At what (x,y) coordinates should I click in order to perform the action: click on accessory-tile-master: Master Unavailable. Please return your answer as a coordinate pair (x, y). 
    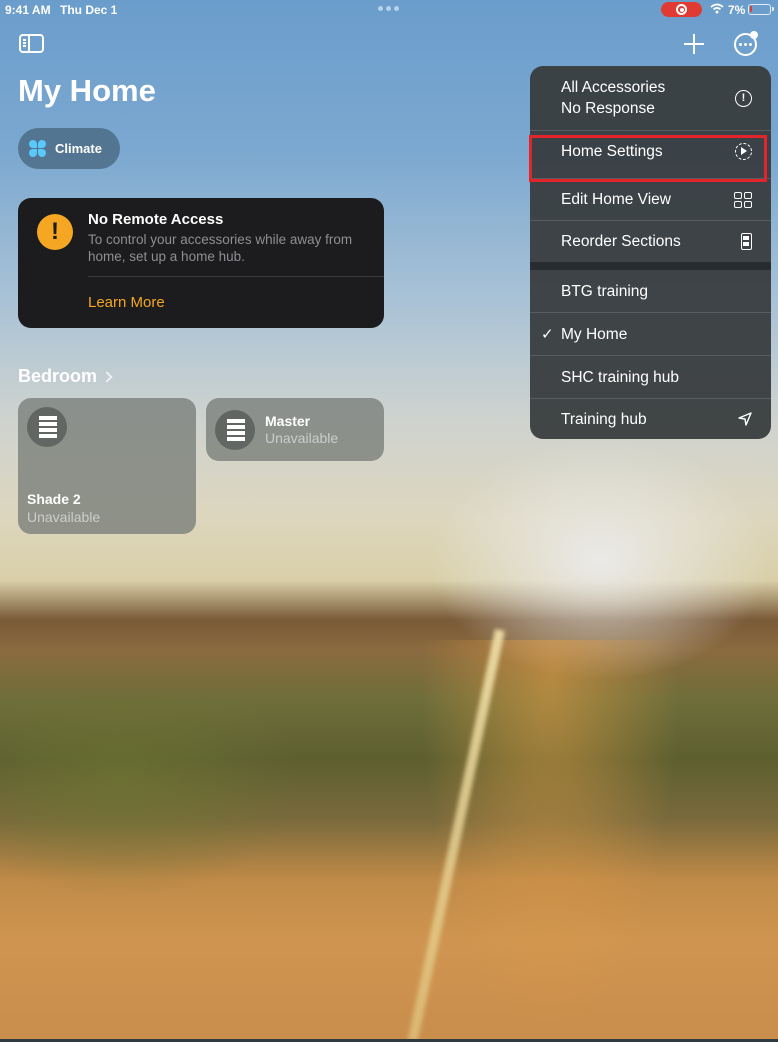
    Looking at the image, I should click on (295, 429).